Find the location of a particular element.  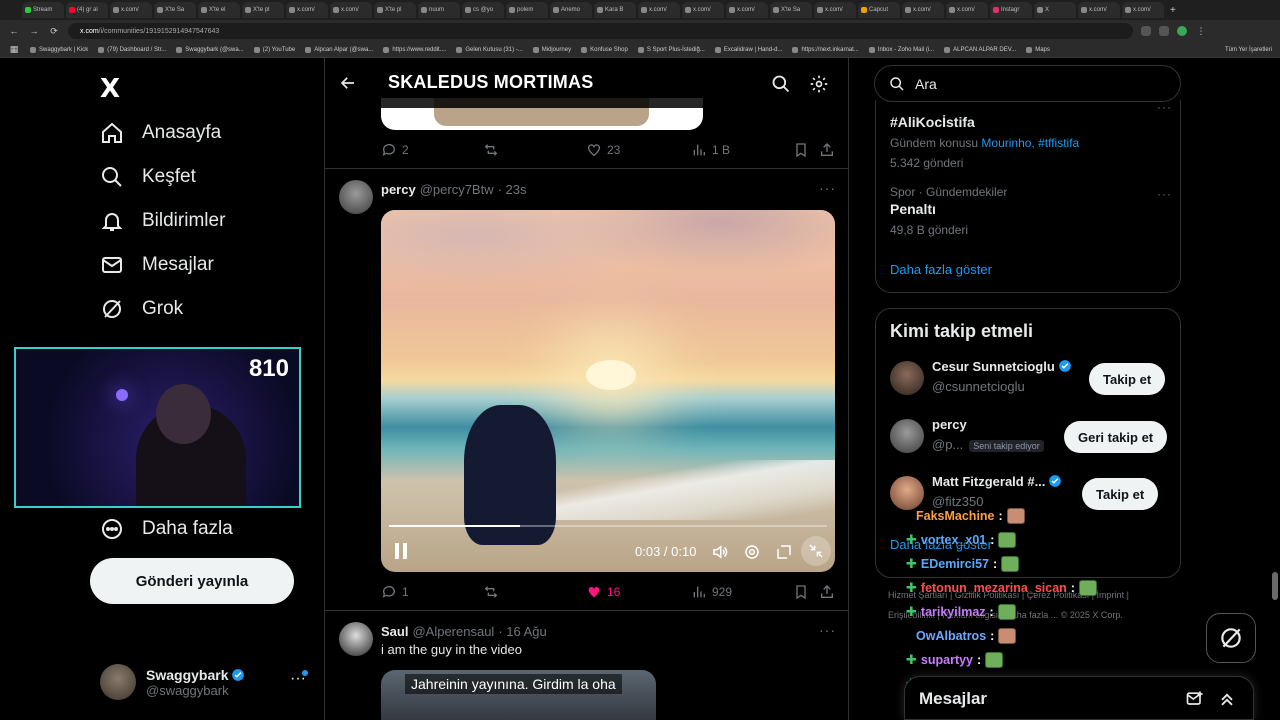

apps-grid-icon: ▦ is located at coordinates (14, 49).